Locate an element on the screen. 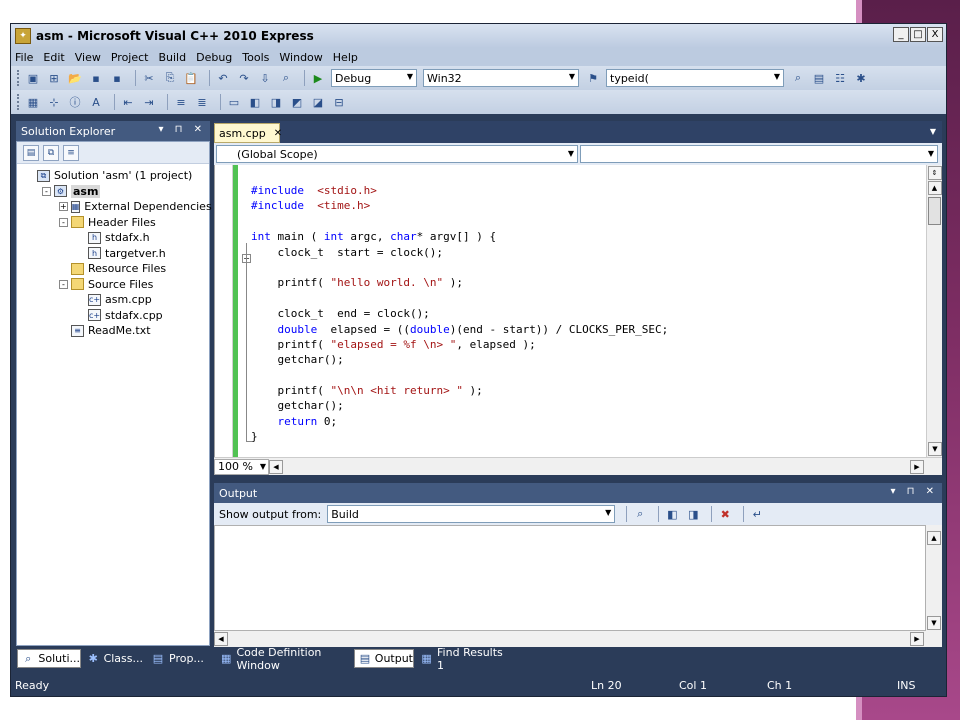 This screenshot has height=720, width=960. tree-item: h stdafx.h is located at coordinates (113, 238).